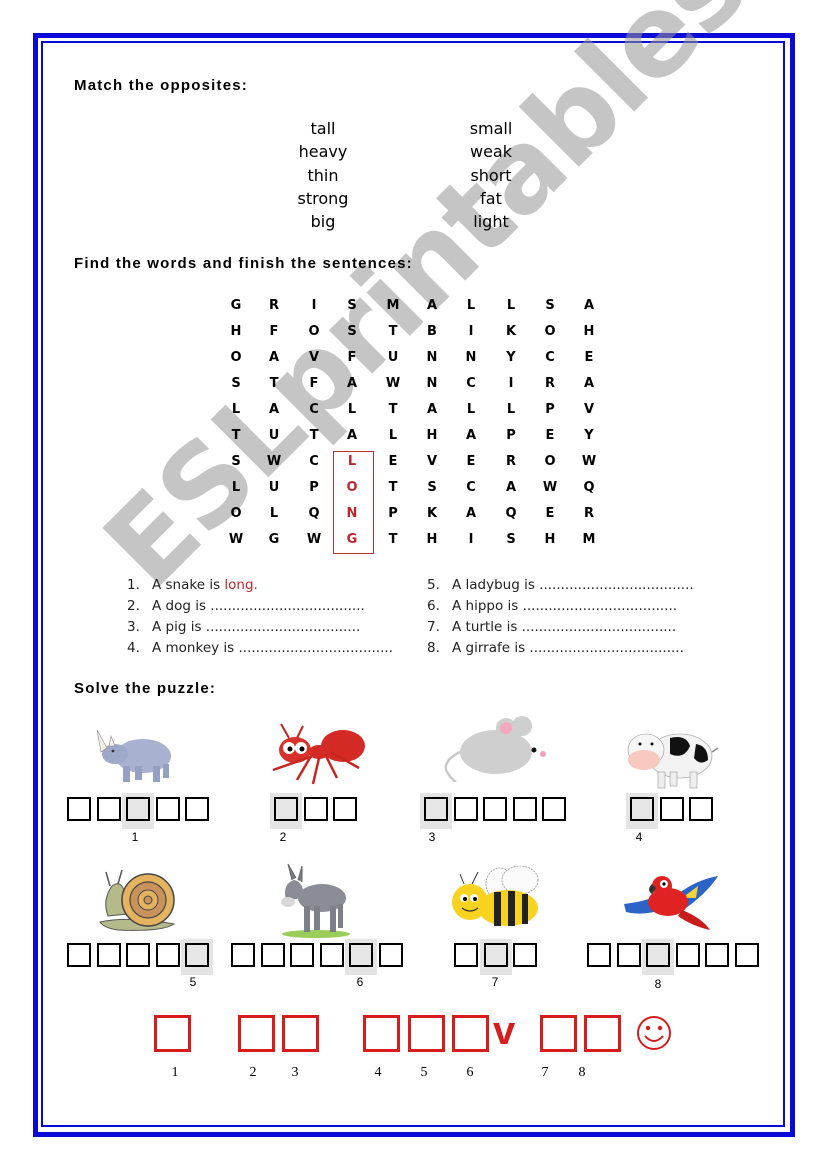 The image size is (826, 1169). I want to click on opposite-left-word: strong, so click(323, 198).